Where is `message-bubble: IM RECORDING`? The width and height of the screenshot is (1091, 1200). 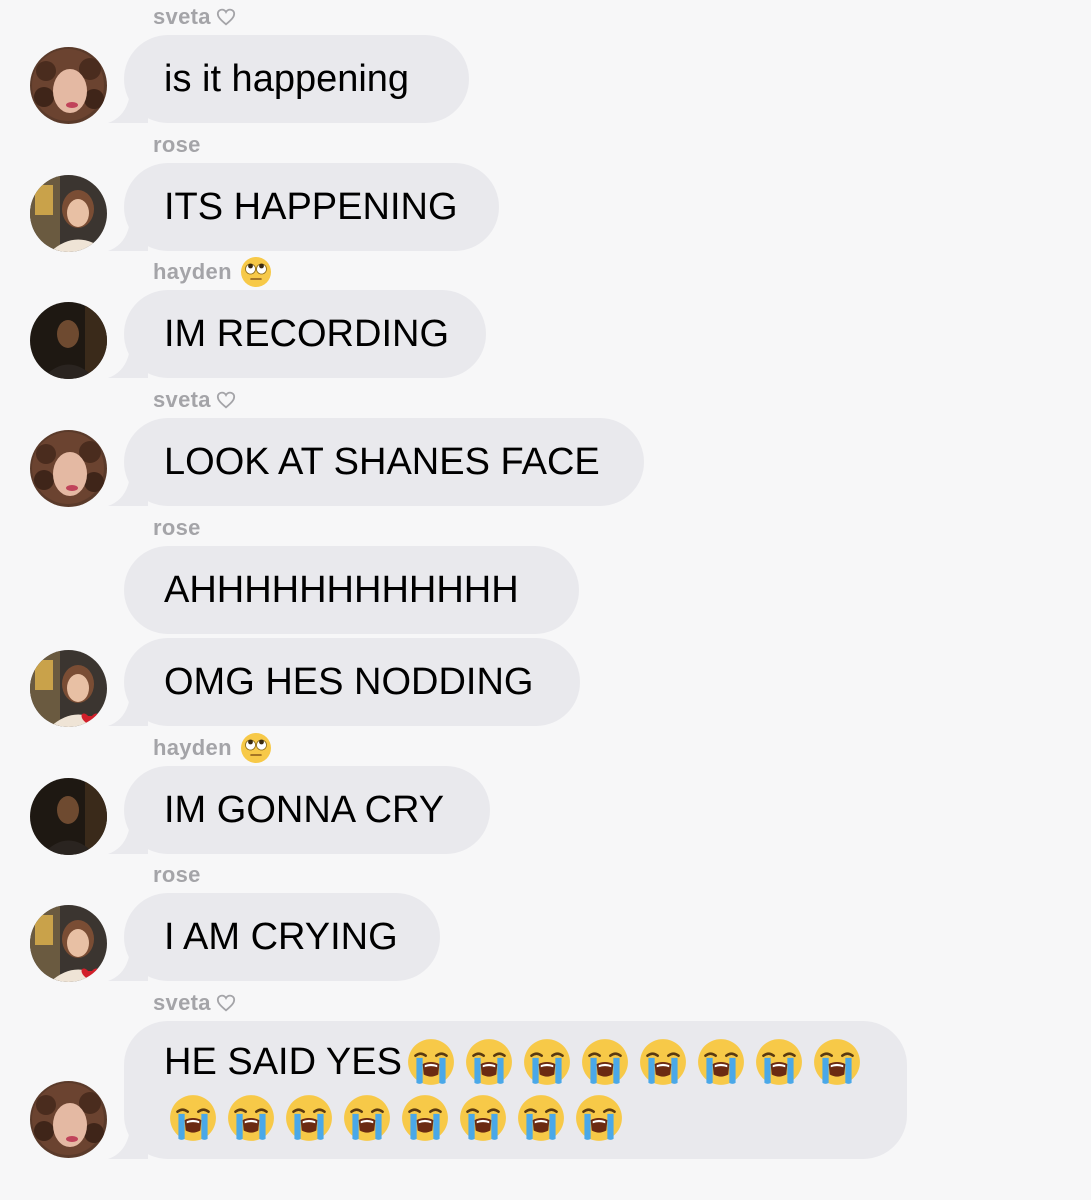 message-bubble: IM RECORDING is located at coordinates (297, 334).